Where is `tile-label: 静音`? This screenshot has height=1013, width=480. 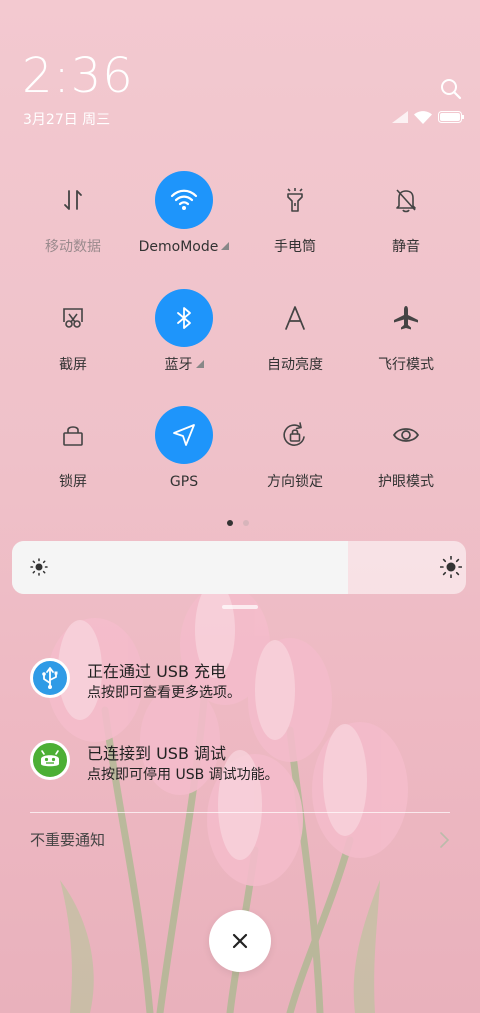
tile-label: 静音 is located at coordinates (406, 247).